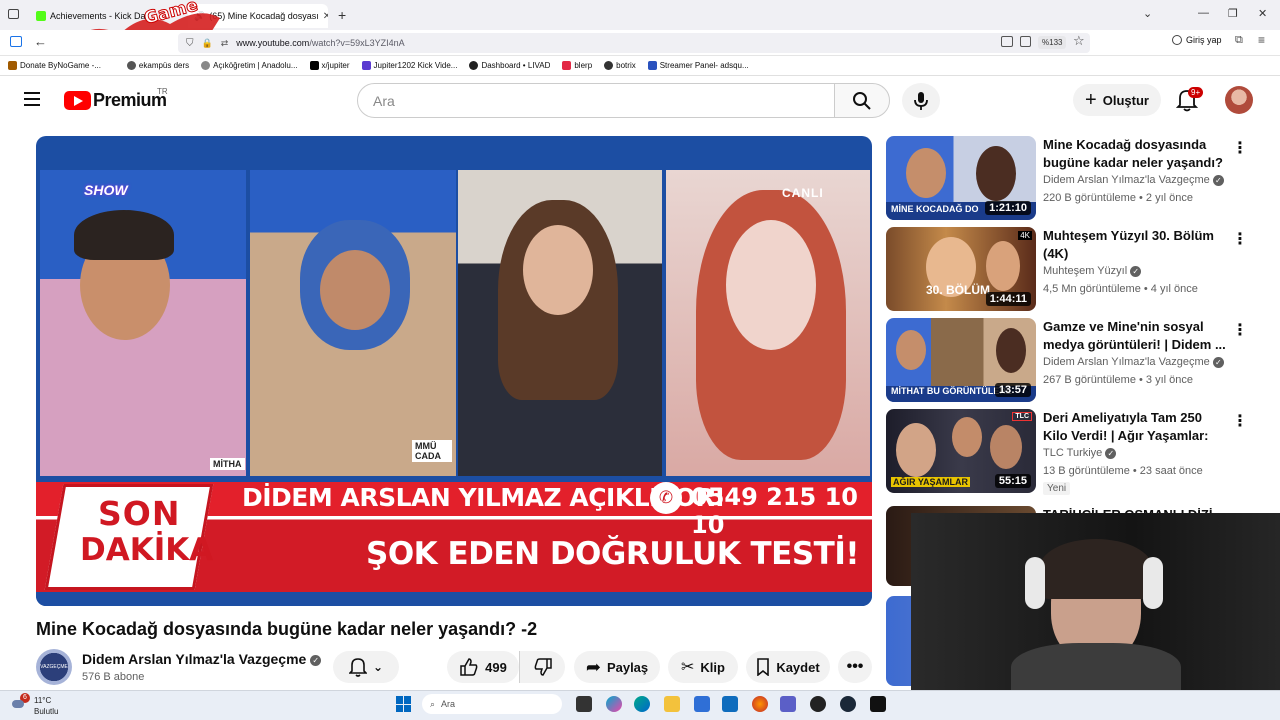 This screenshot has width=1280, height=720. What do you see at coordinates (613, 554) in the screenshot?
I see `banner-subline: ŞOK EDEN DOĞRULUK TESTİ!` at bounding box center [613, 554].